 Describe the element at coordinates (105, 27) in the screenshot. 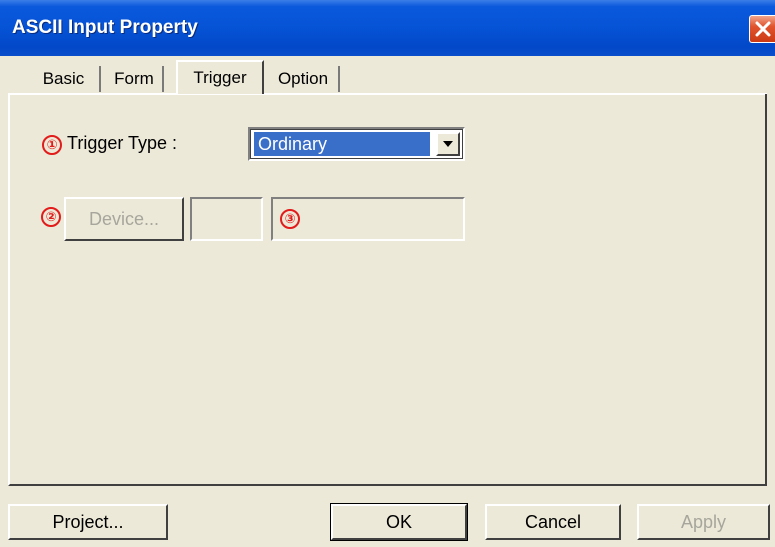

I see `window-title: ASCII Input Property` at that location.